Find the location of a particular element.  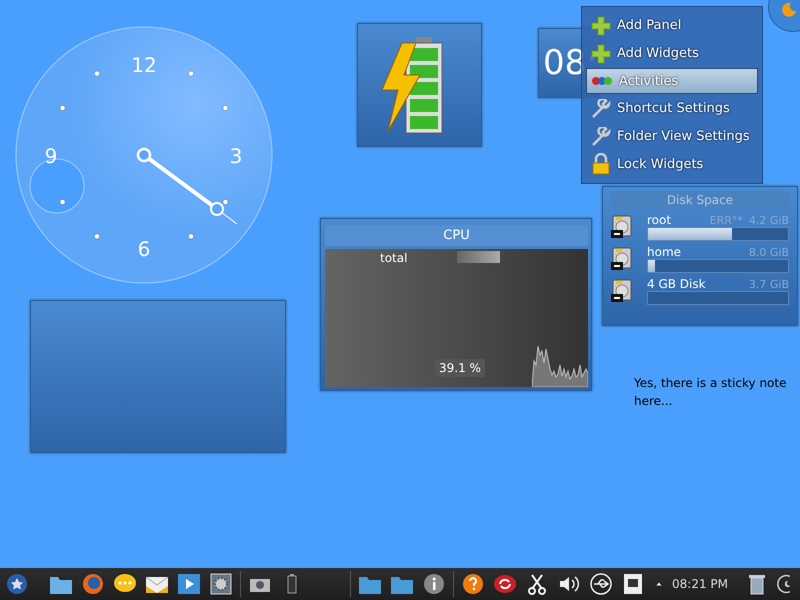

taskbar-clock: 08:21 PM is located at coordinates (700, 584).